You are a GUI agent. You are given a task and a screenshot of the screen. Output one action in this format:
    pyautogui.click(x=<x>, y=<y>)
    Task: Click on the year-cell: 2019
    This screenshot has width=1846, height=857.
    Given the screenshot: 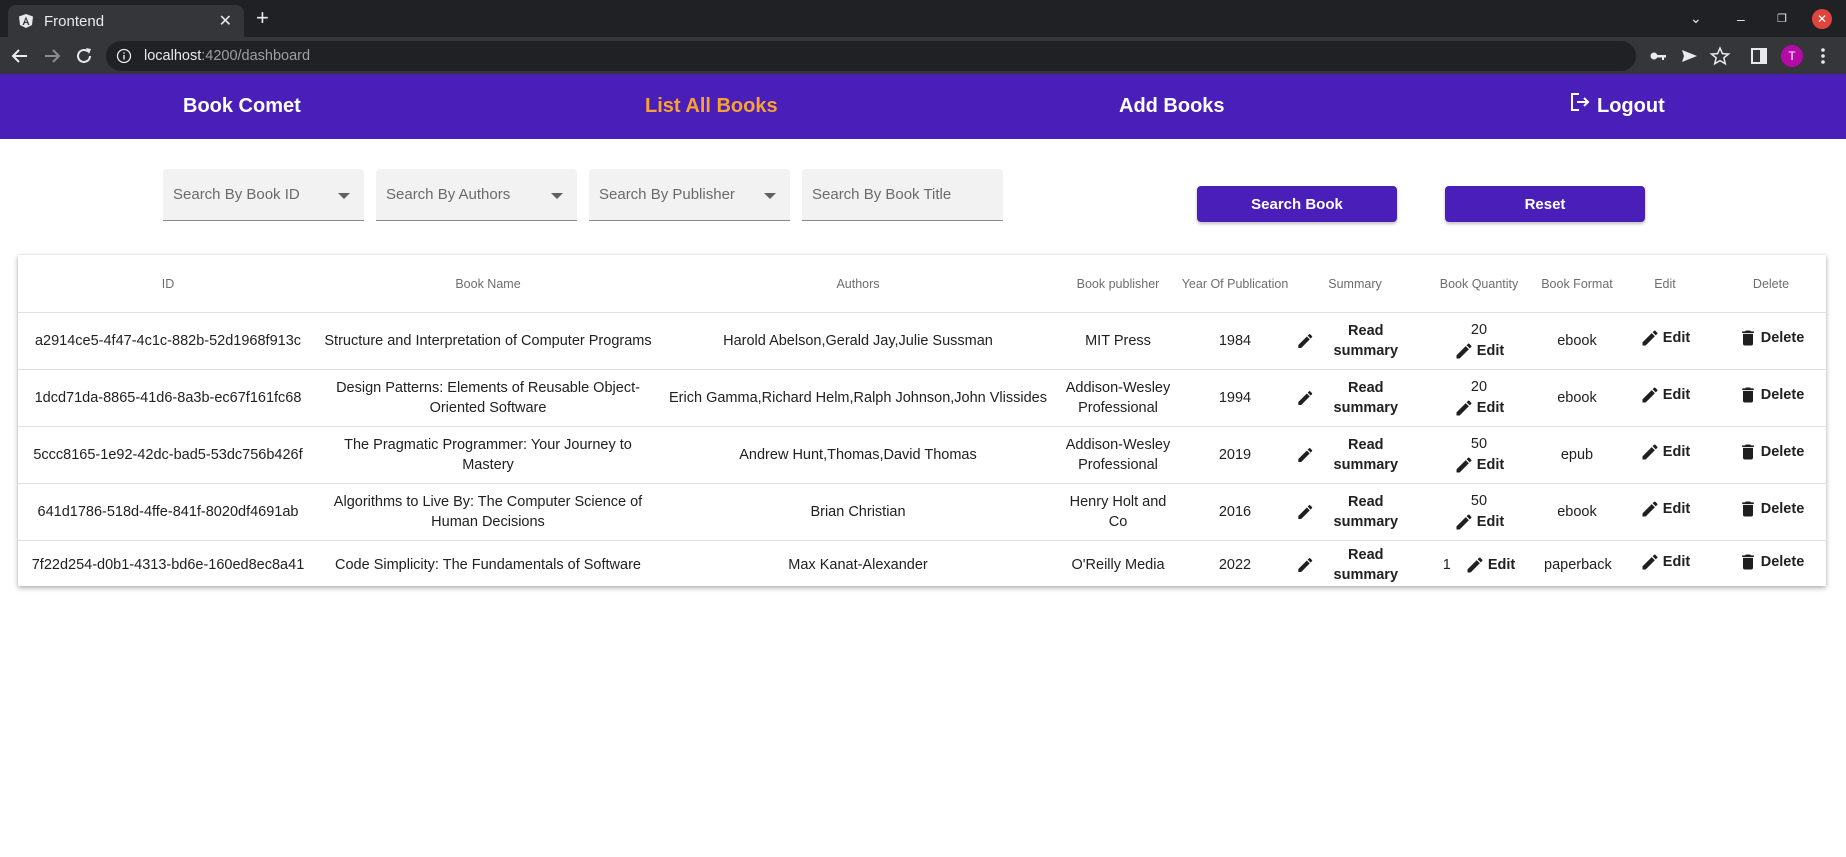 What is the action you would take?
    pyautogui.click(x=1235, y=455)
    